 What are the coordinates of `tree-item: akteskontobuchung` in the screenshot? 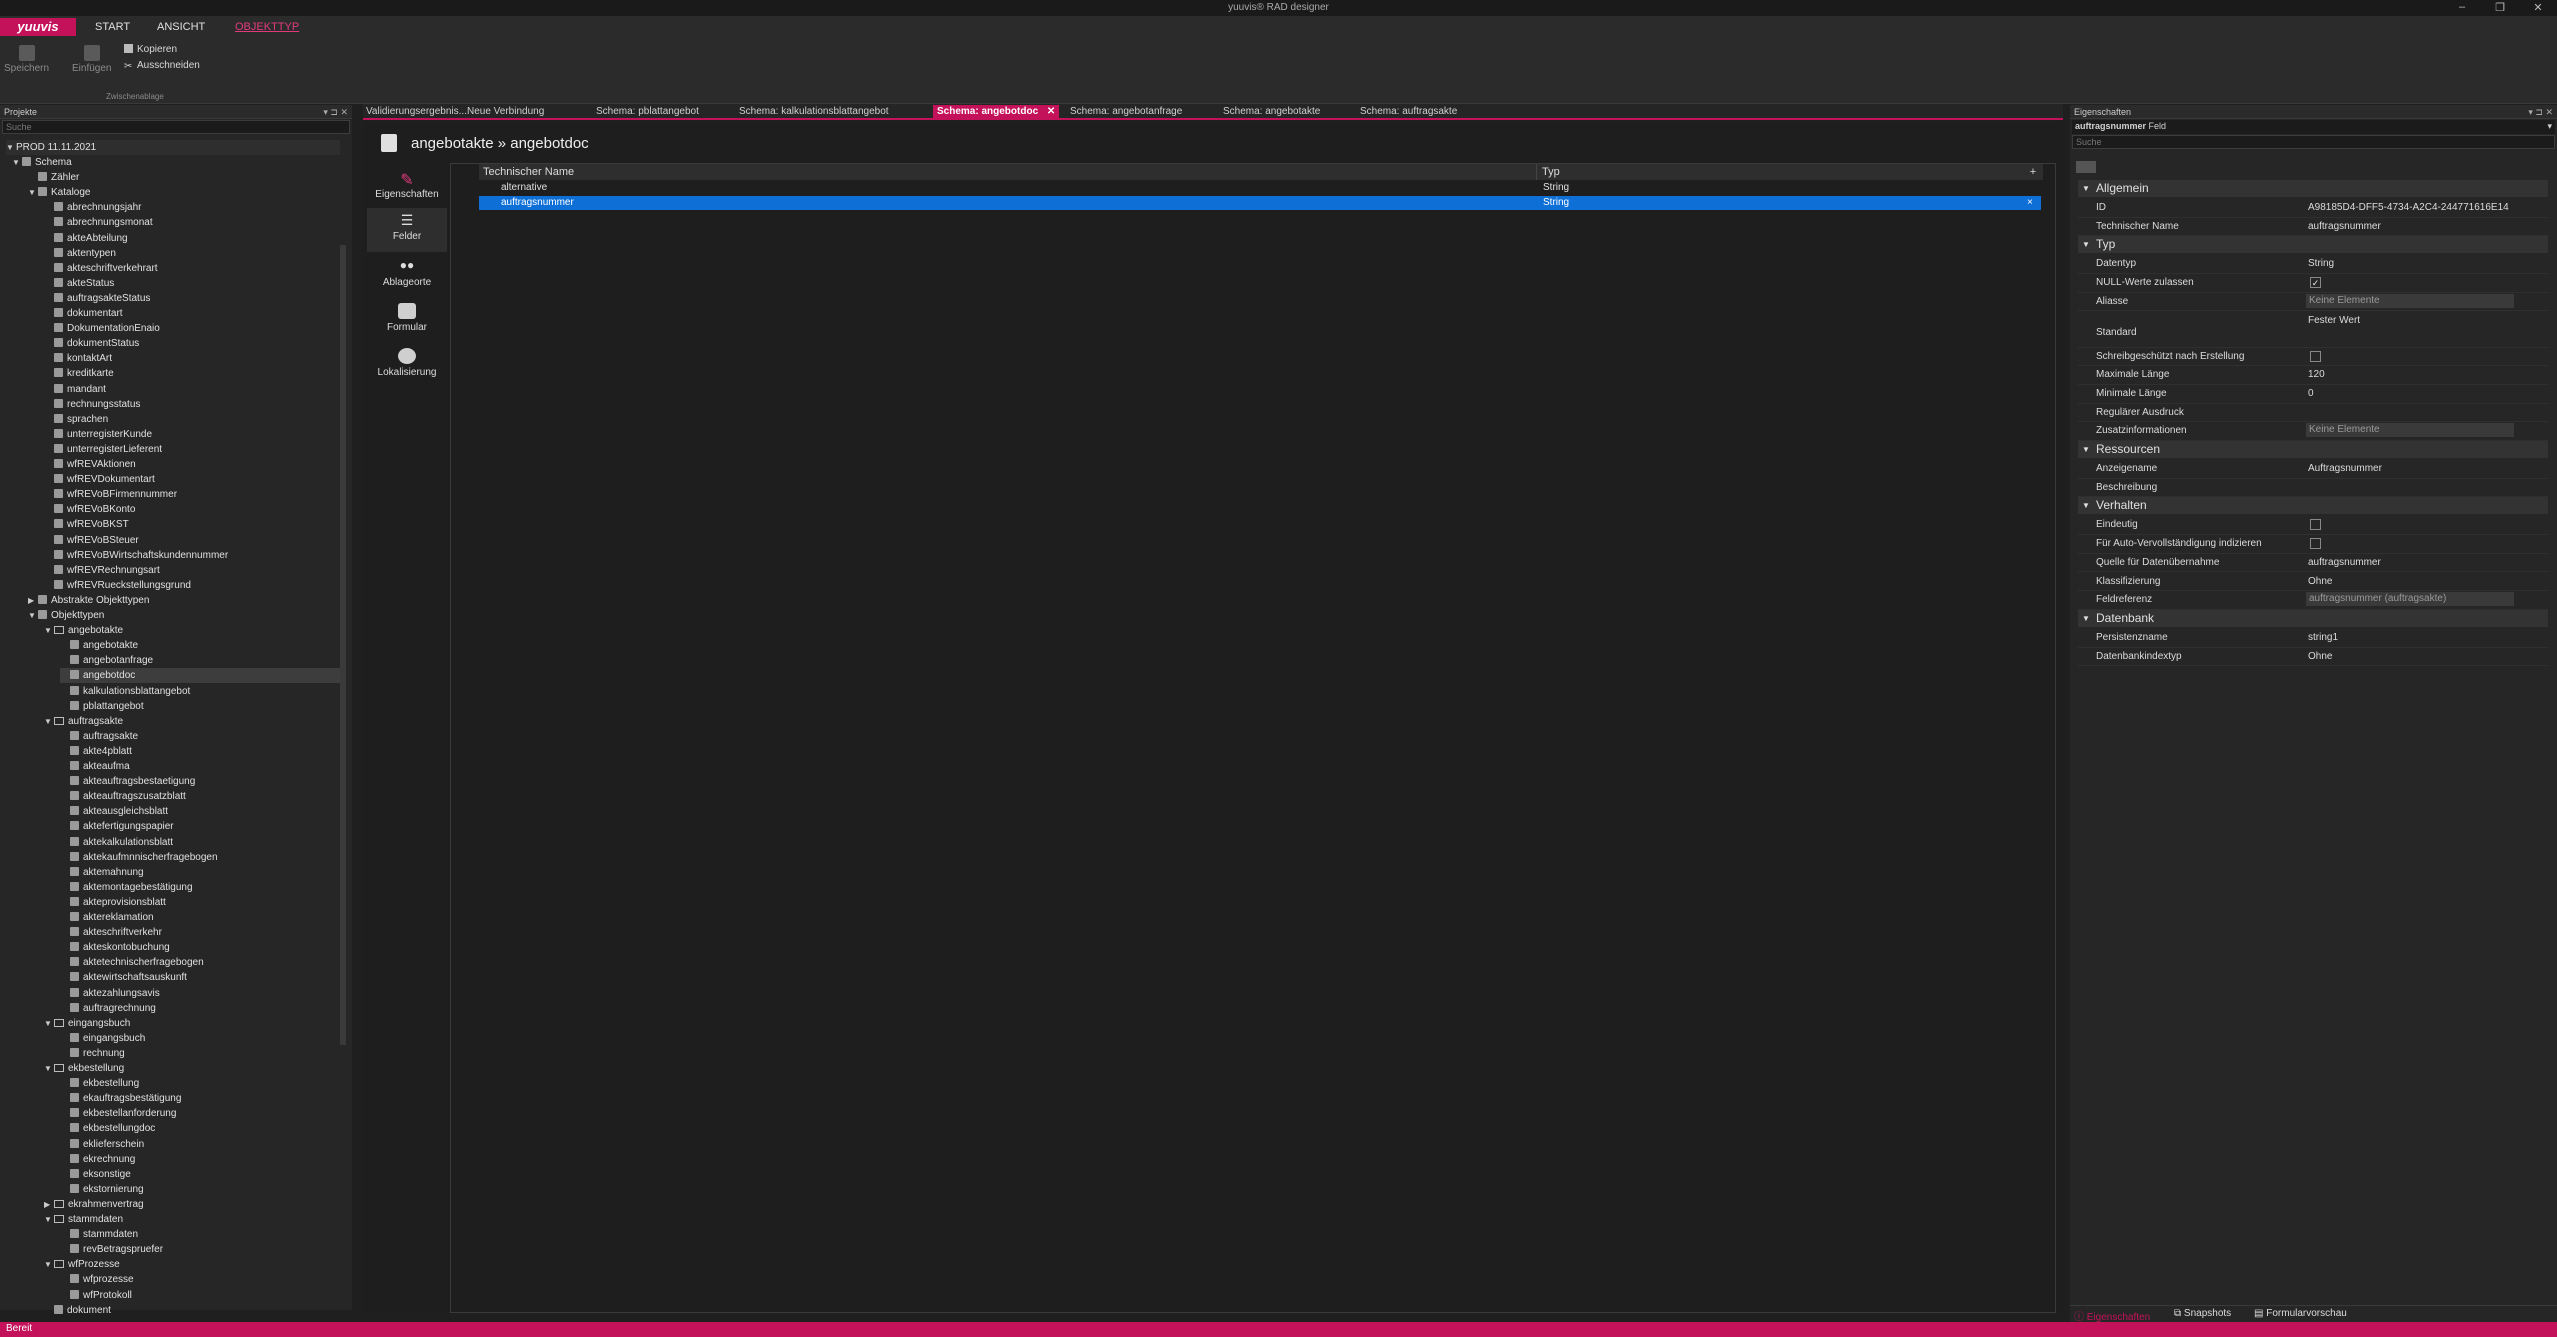 It's located at (200, 947).